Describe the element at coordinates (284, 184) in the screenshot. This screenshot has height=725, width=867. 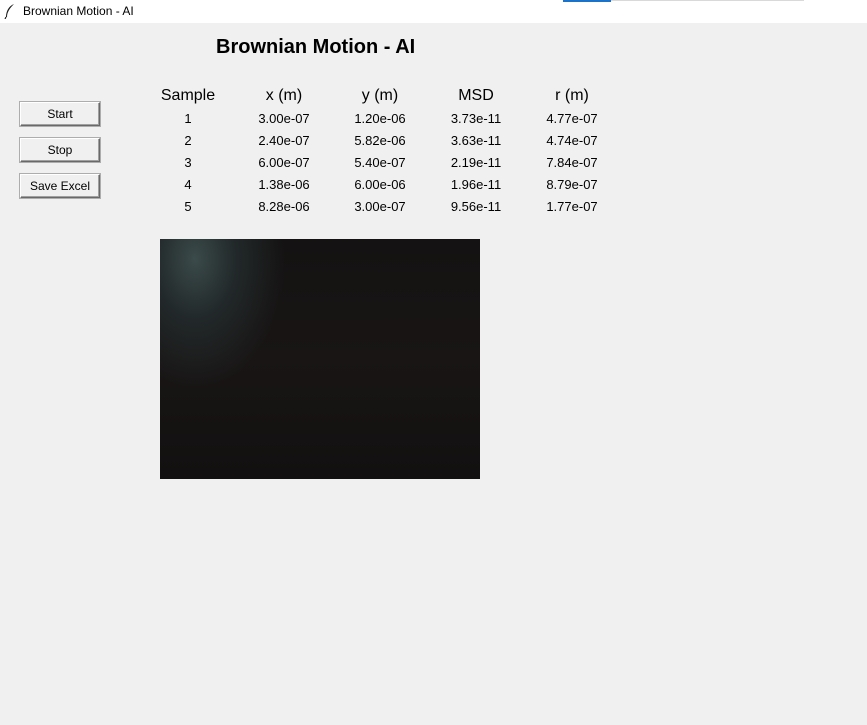
I see `cell-x: 1.38e-06` at that location.